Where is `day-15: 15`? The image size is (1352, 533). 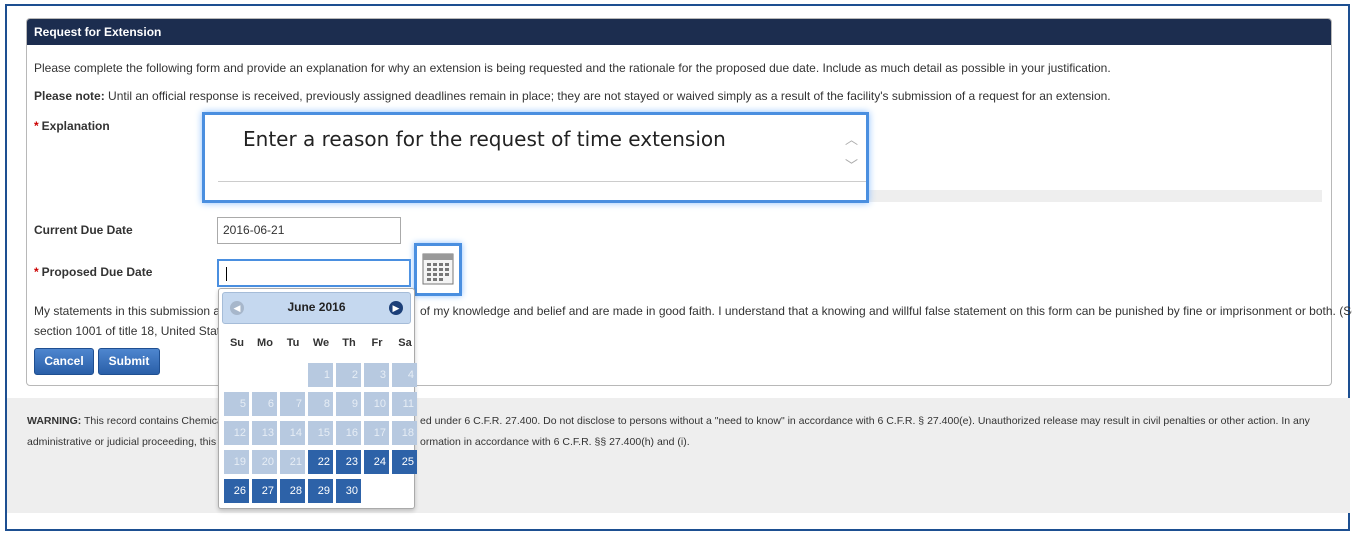 day-15: 15 is located at coordinates (320, 433).